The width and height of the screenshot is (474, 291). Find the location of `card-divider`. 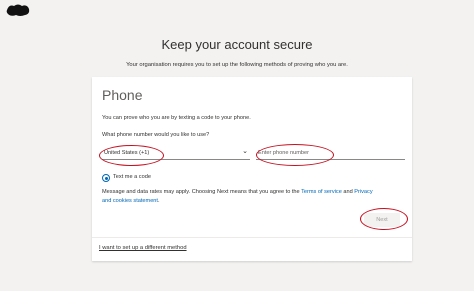

card-divider is located at coordinates (252, 237).